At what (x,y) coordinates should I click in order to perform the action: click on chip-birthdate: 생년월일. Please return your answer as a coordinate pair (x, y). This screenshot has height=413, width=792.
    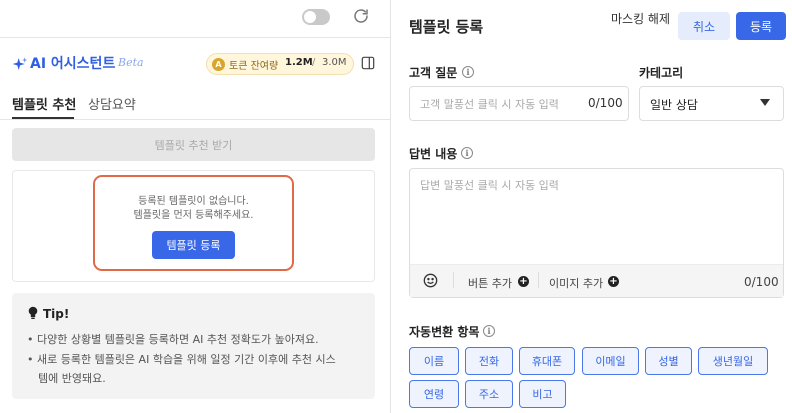
    Looking at the image, I should click on (733, 361).